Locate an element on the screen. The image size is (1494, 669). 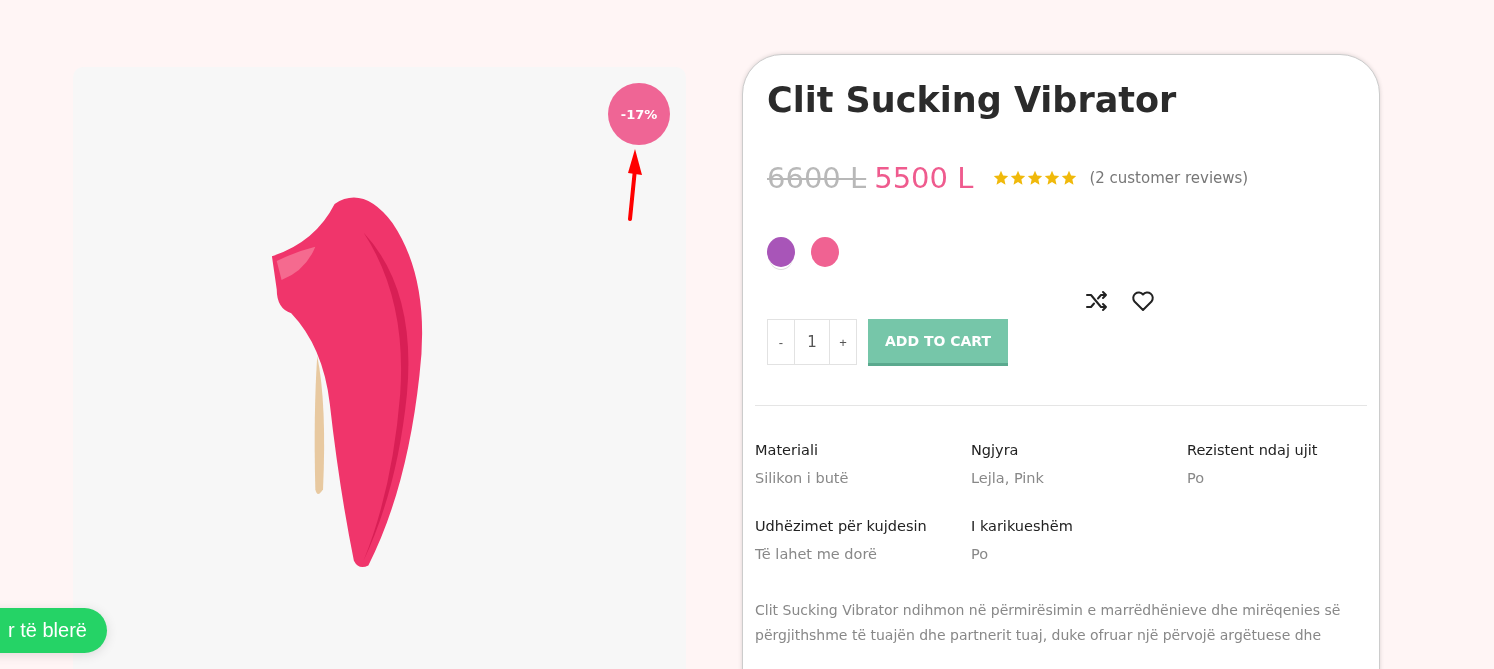
product-title: Clit Sucking Vibrator is located at coordinates (972, 100).